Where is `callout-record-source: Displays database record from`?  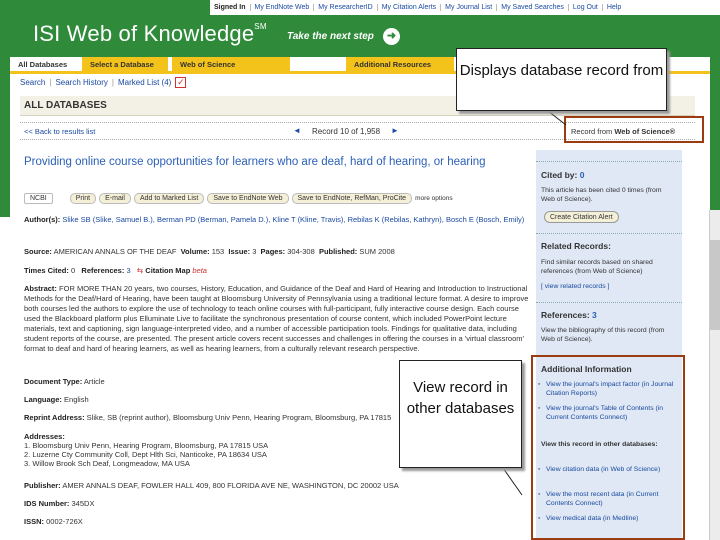
callout-record-source: Displays database record from is located at coordinates (561, 79).